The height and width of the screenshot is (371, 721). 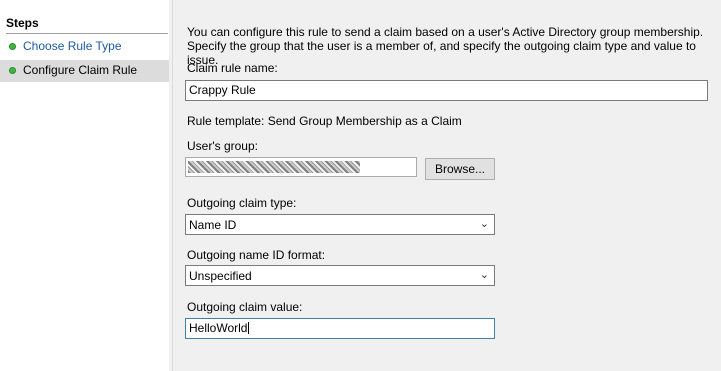 I want to click on claim-value-text: HelloWorld, so click(x=218, y=328).